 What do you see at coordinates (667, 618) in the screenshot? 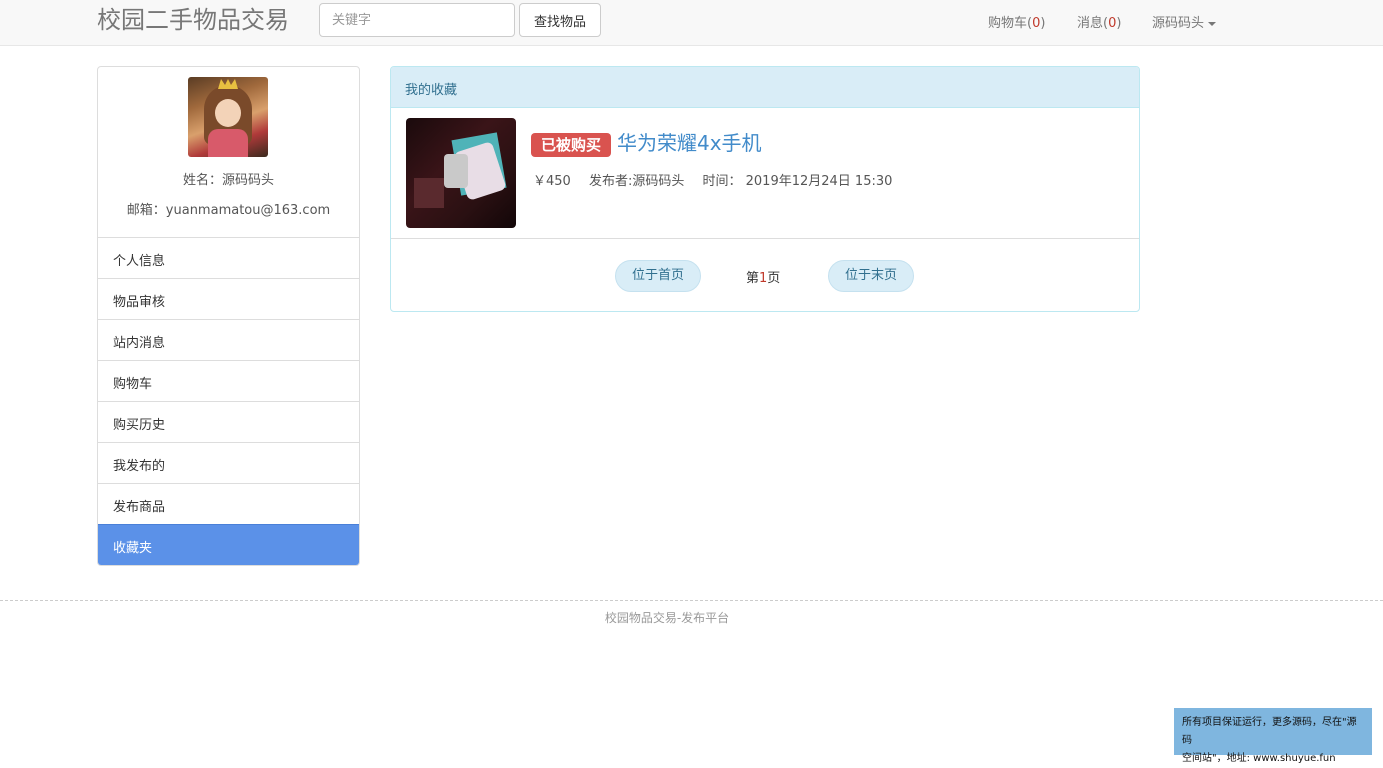
I see `footer-text: 校园物品交易-发布平台` at bounding box center [667, 618].